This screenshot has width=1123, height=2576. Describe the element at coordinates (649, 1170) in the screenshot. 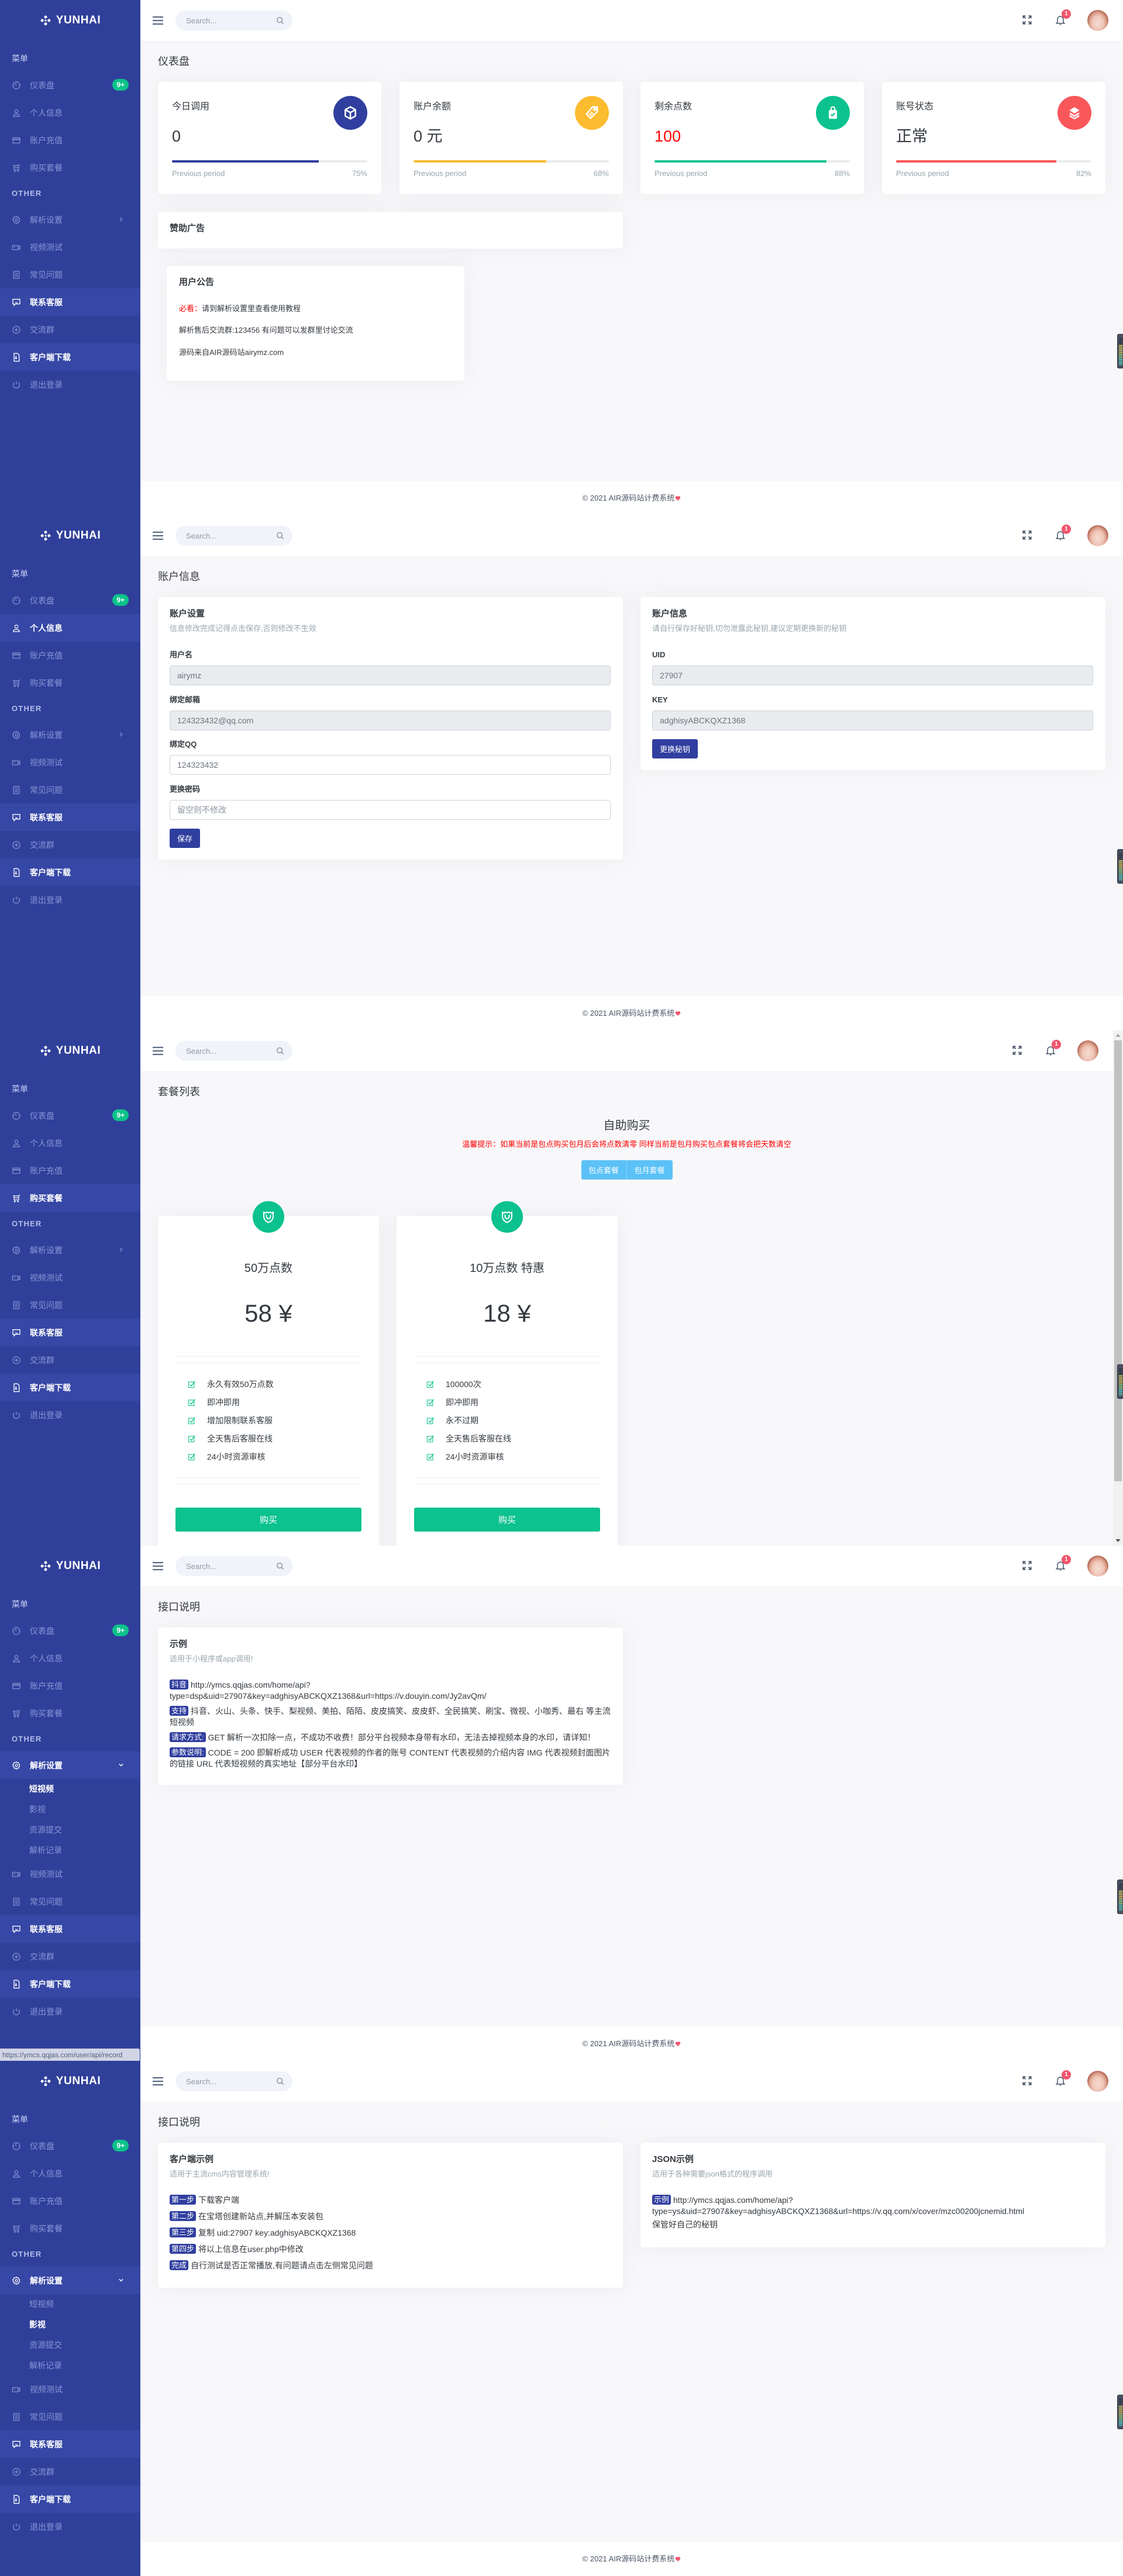

I see `tab-monthly-plans: 包月套餐` at that location.